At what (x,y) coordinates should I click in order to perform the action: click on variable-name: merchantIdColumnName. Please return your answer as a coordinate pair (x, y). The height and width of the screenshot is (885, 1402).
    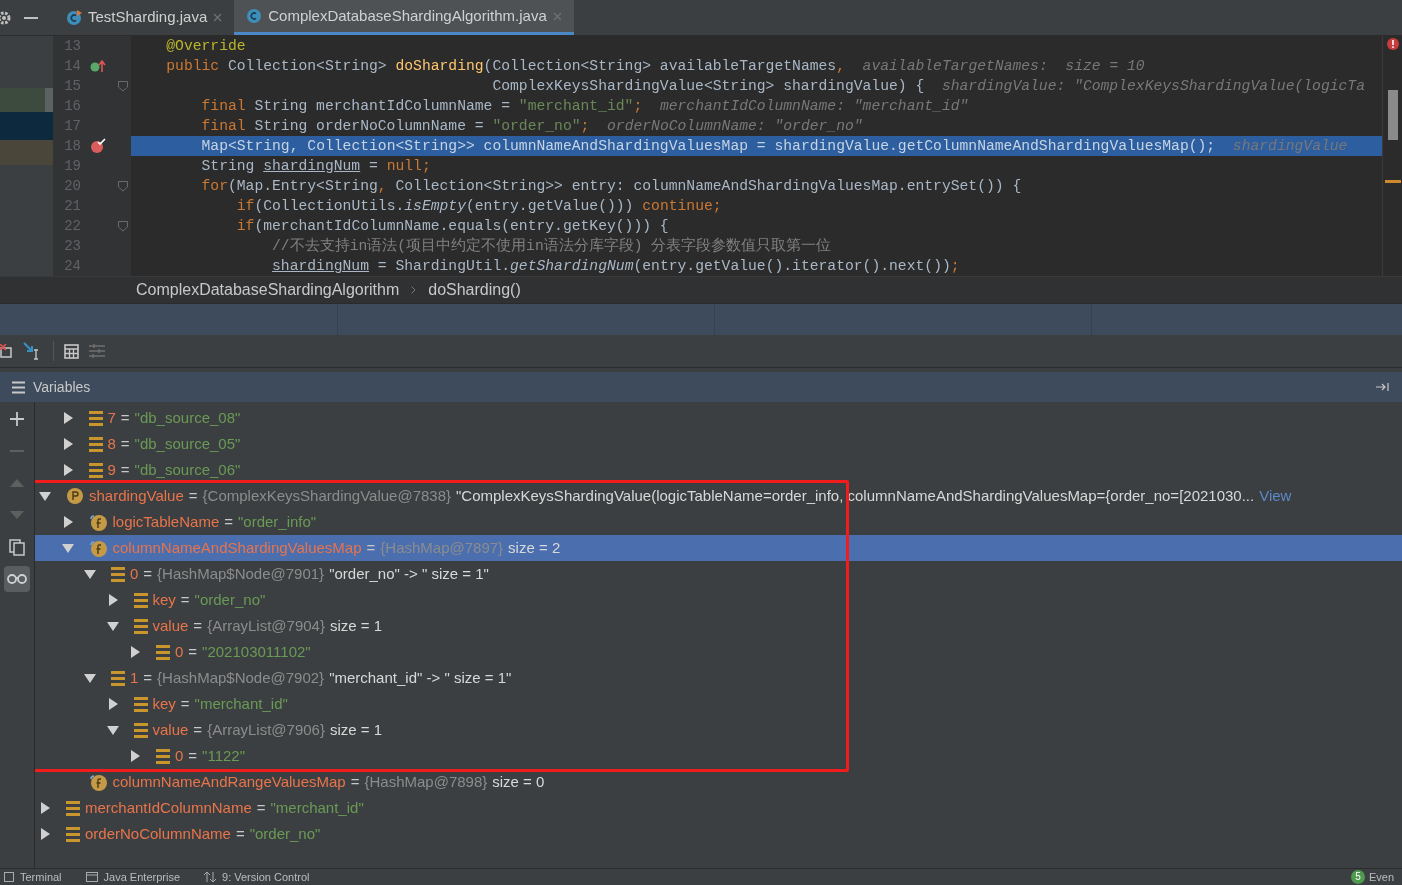
    Looking at the image, I should click on (168, 807).